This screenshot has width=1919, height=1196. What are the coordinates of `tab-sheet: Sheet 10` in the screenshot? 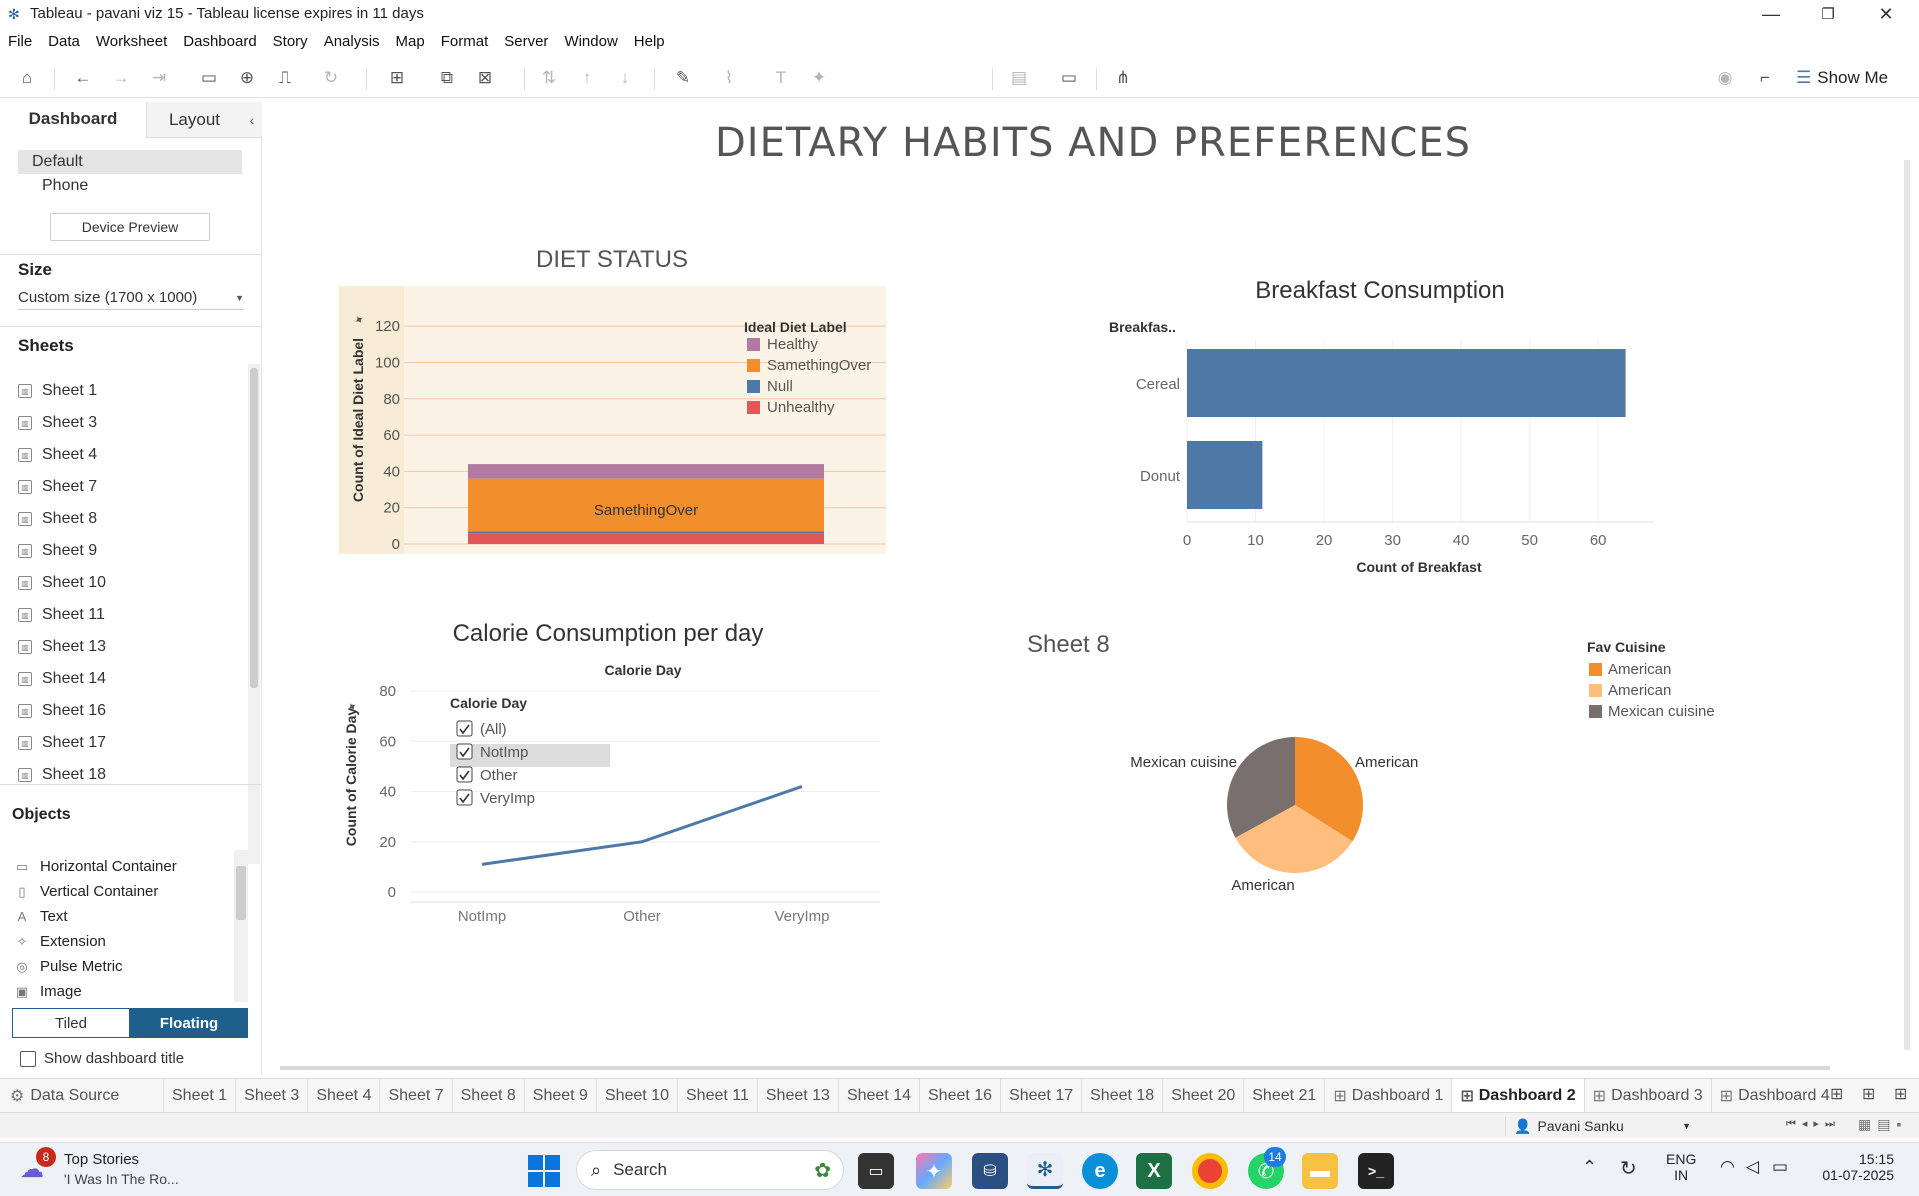 It's located at (637, 1095).